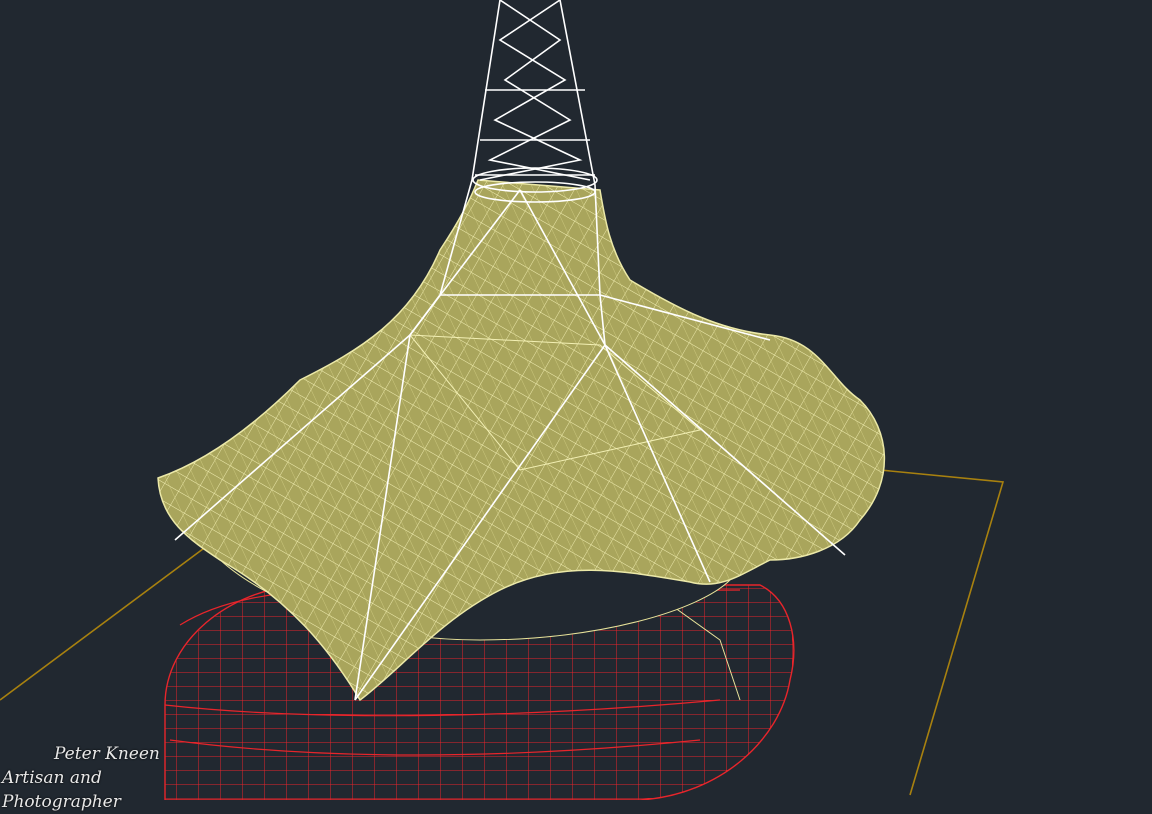 This screenshot has width=1152, height=814. Describe the element at coordinates (107, 754) in the screenshot. I see `watermark-name: Peter Kneen` at that location.